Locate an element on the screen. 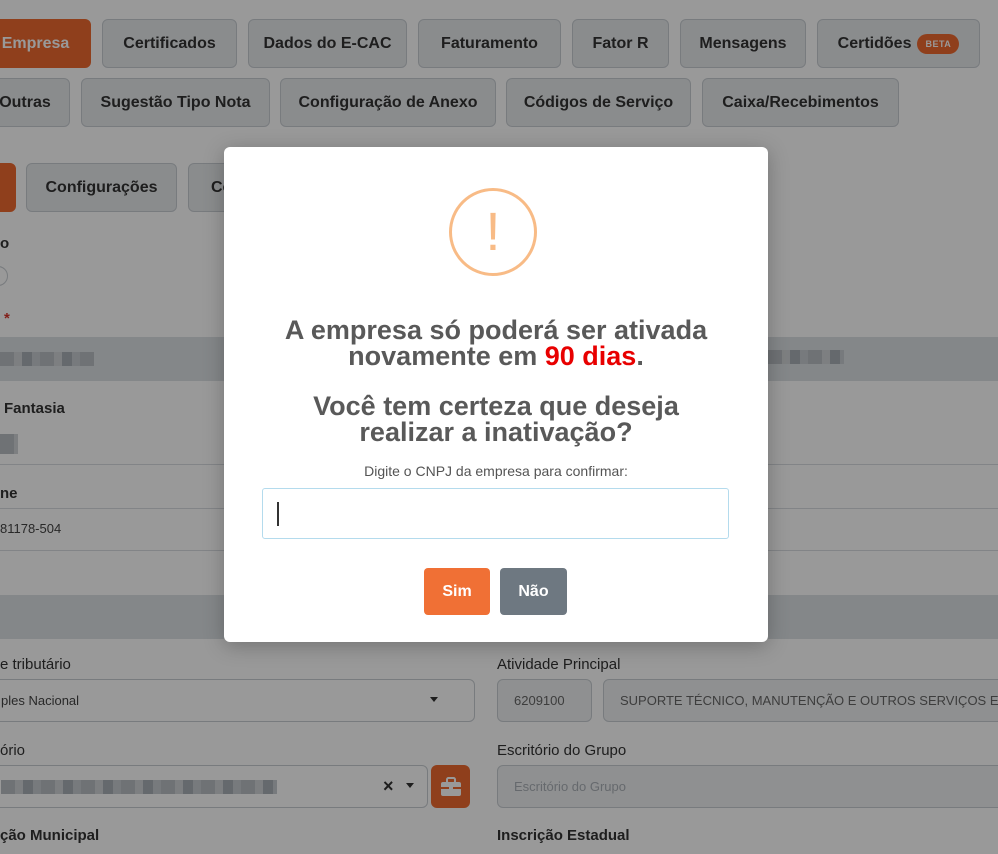 Image resolution: width=998 pixels, height=854 pixels. title-line-2-end: . is located at coordinates (640, 356).